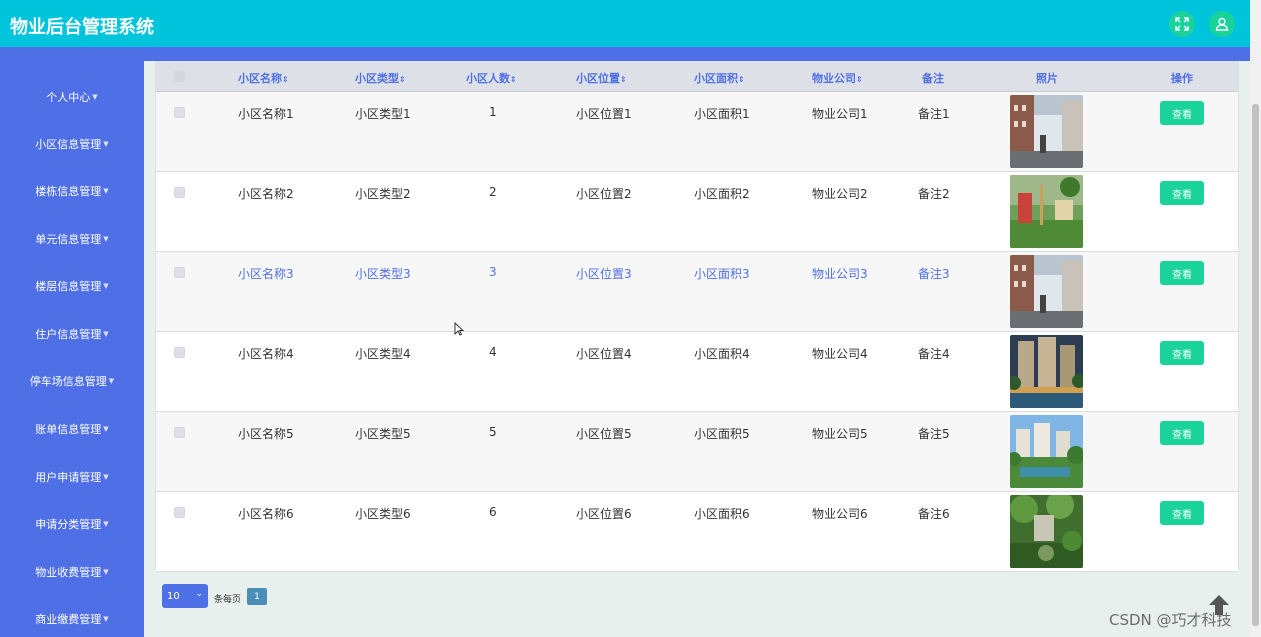 The image size is (1261, 637). What do you see at coordinates (68, 191) in the screenshot?
I see `sidebar-item-label: 楼栋信息管理` at bounding box center [68, 191].